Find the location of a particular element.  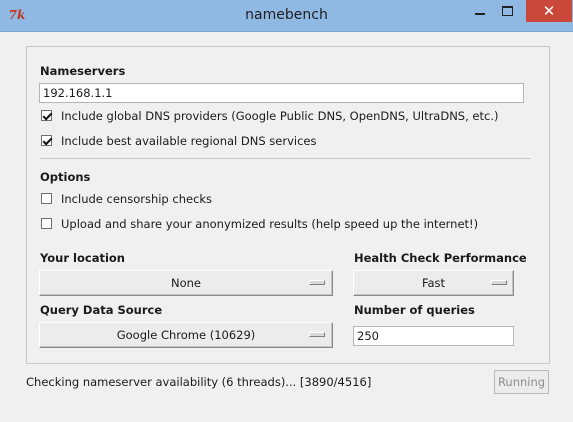

queries-input is located at coordinates (433, 336).